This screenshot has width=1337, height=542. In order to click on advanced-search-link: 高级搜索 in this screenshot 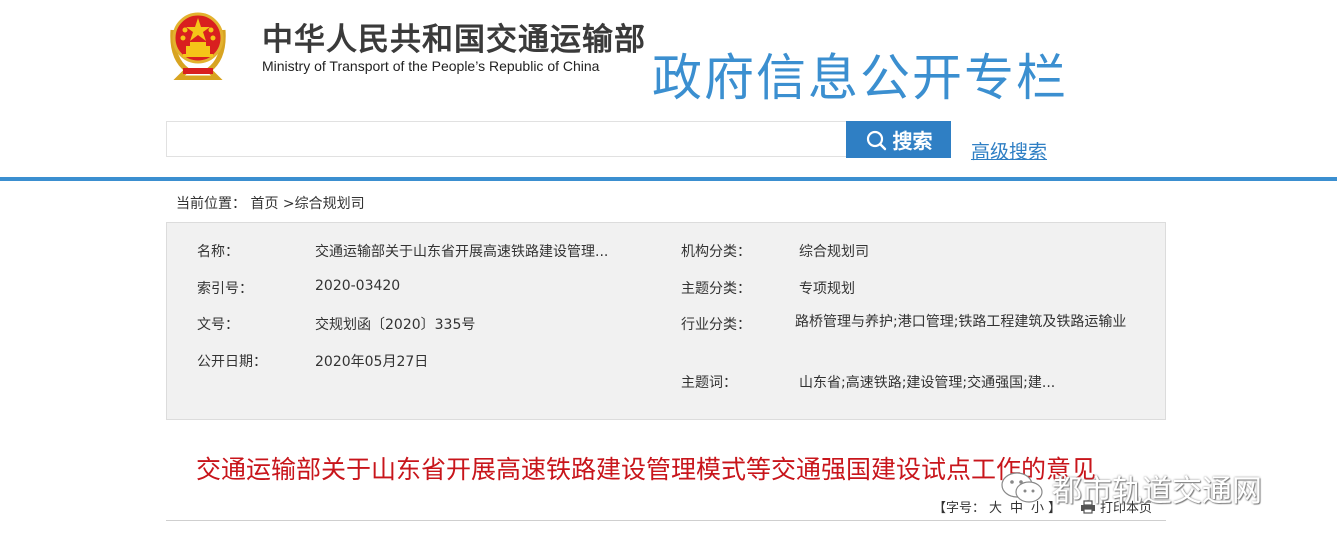, I will do `click(1009, 150)`.